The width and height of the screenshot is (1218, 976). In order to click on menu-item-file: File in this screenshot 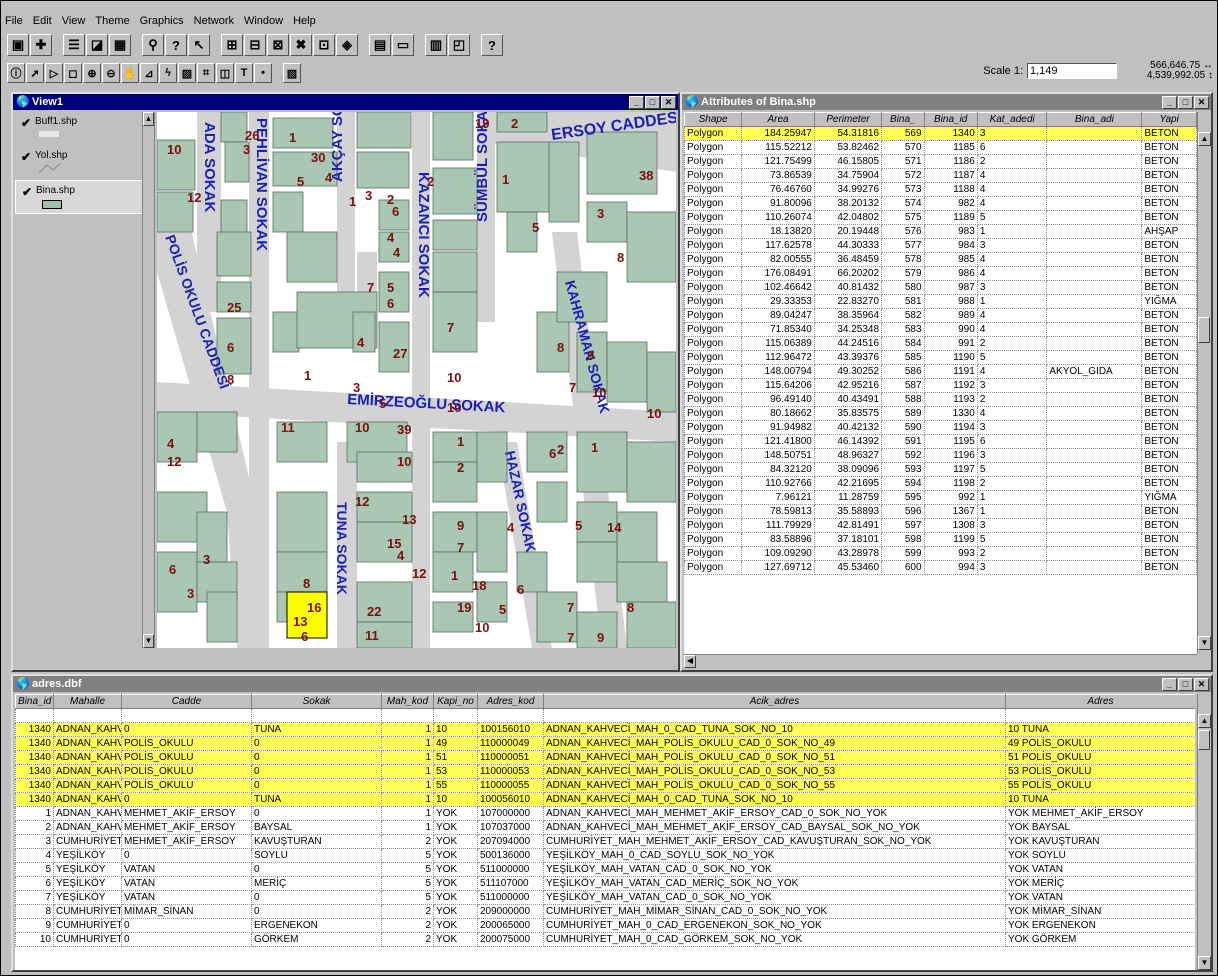, I will do `click(14, 23)`.